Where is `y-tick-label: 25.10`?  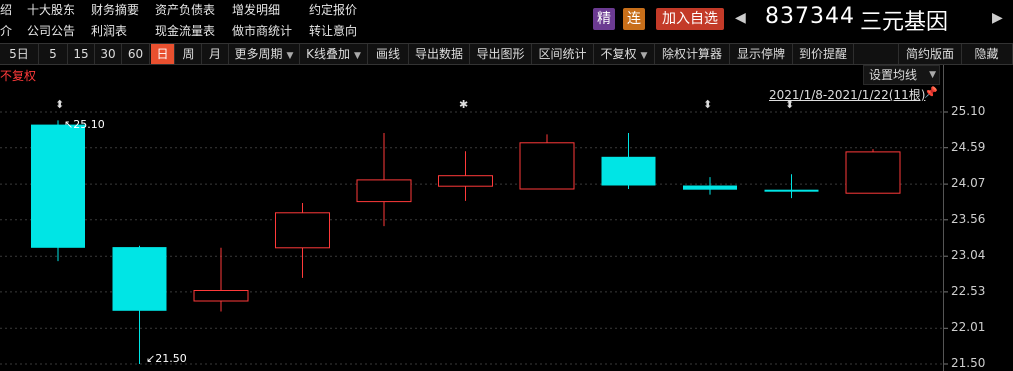
y-tick-label: 25.10 is located at coordinates (968, 111).